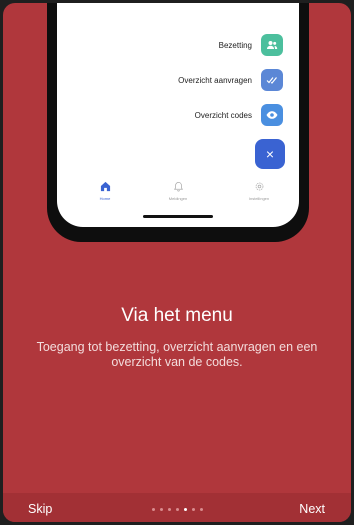 This screenshot has height=525, width=354. I want to click on menu-item-bezetting: Bezetting, so click(251, 45).